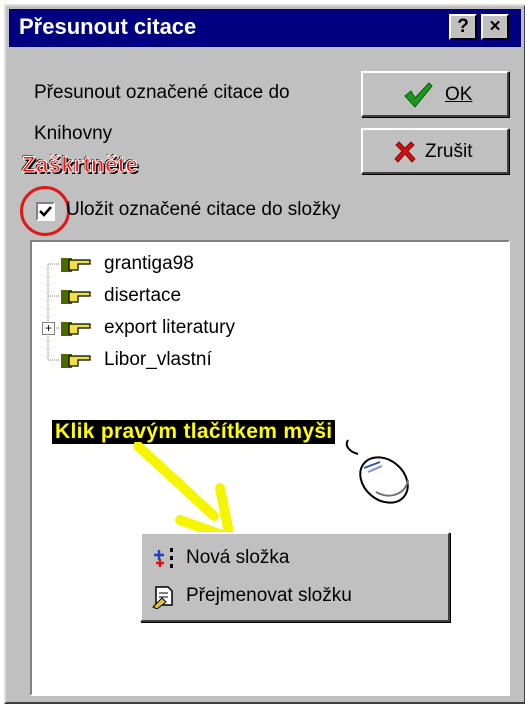  I want to click on mouse-icon, so click(377, 471).